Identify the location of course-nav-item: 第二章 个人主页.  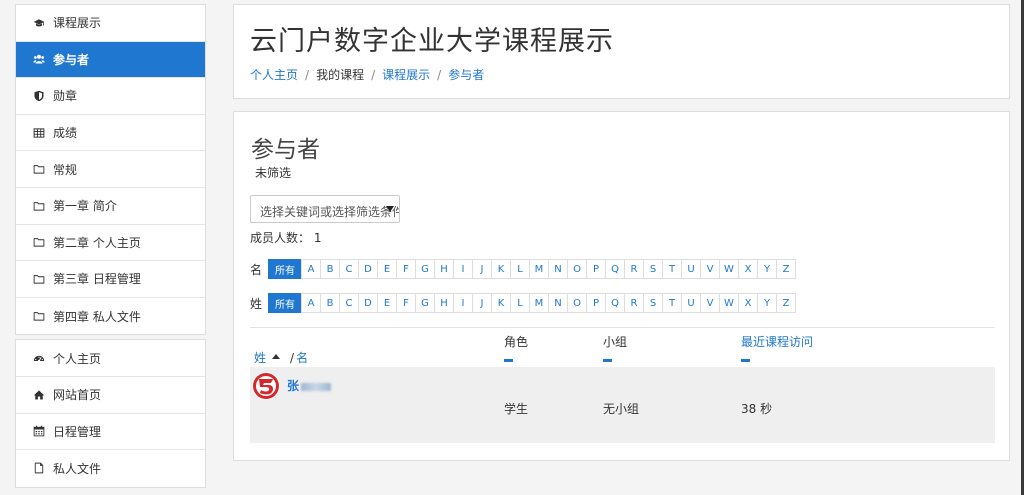
(110, 243).